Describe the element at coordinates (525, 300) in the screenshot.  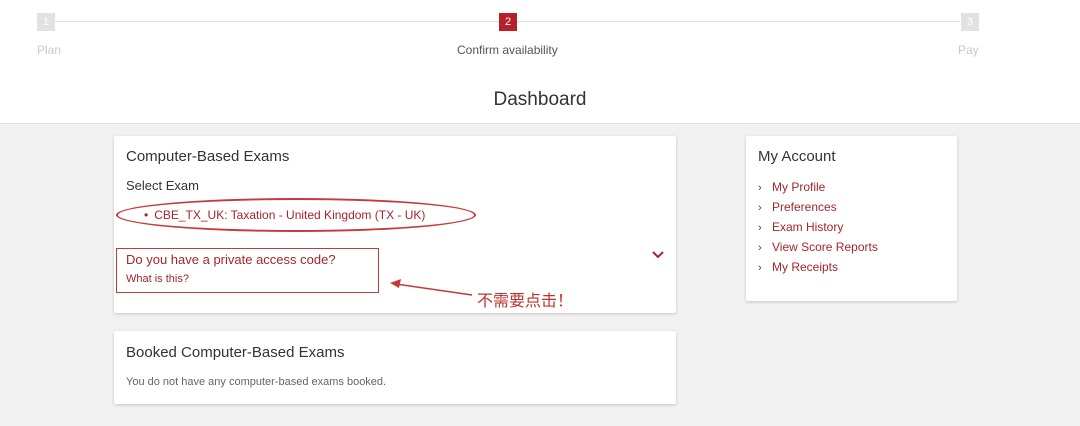
I see `annotation-note: 不需要点击！` at that location.